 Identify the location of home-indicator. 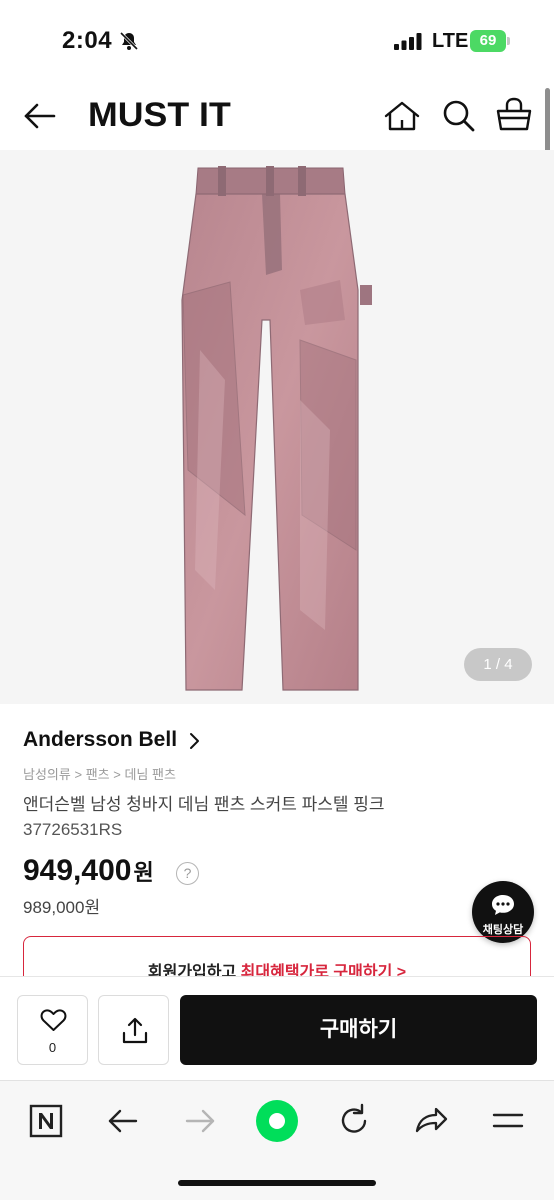
(277, 1183).